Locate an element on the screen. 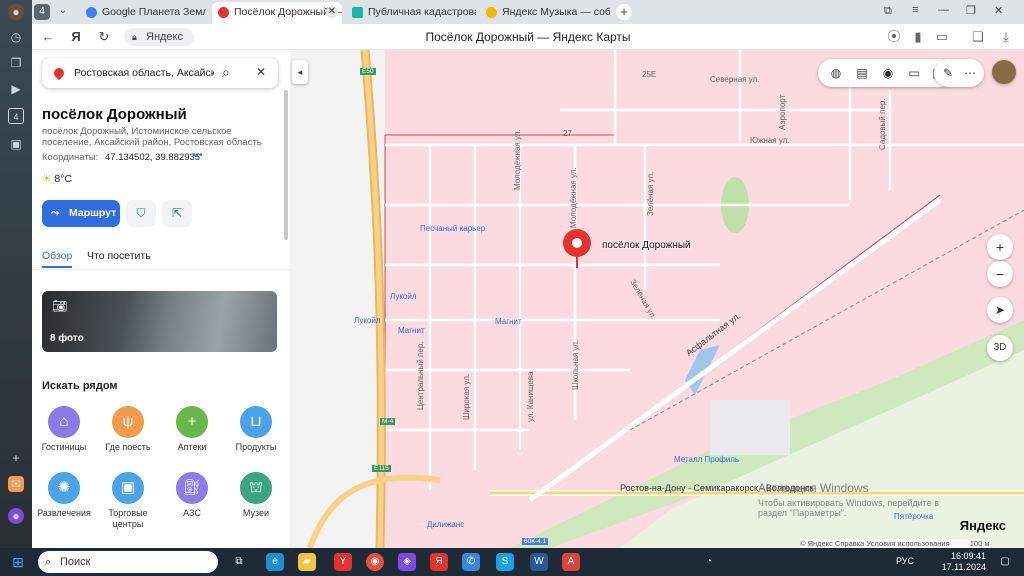  route-button: ⤳ Маршрут is located at coordinates (81, 213).